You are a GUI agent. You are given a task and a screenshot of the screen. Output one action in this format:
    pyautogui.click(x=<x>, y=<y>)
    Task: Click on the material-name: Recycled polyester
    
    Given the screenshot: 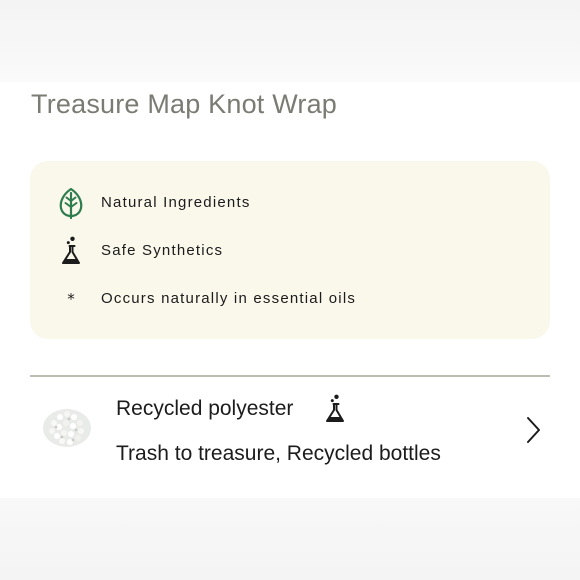 What is the action you would take?
    pyautogui.click(x=205, y=408)
    